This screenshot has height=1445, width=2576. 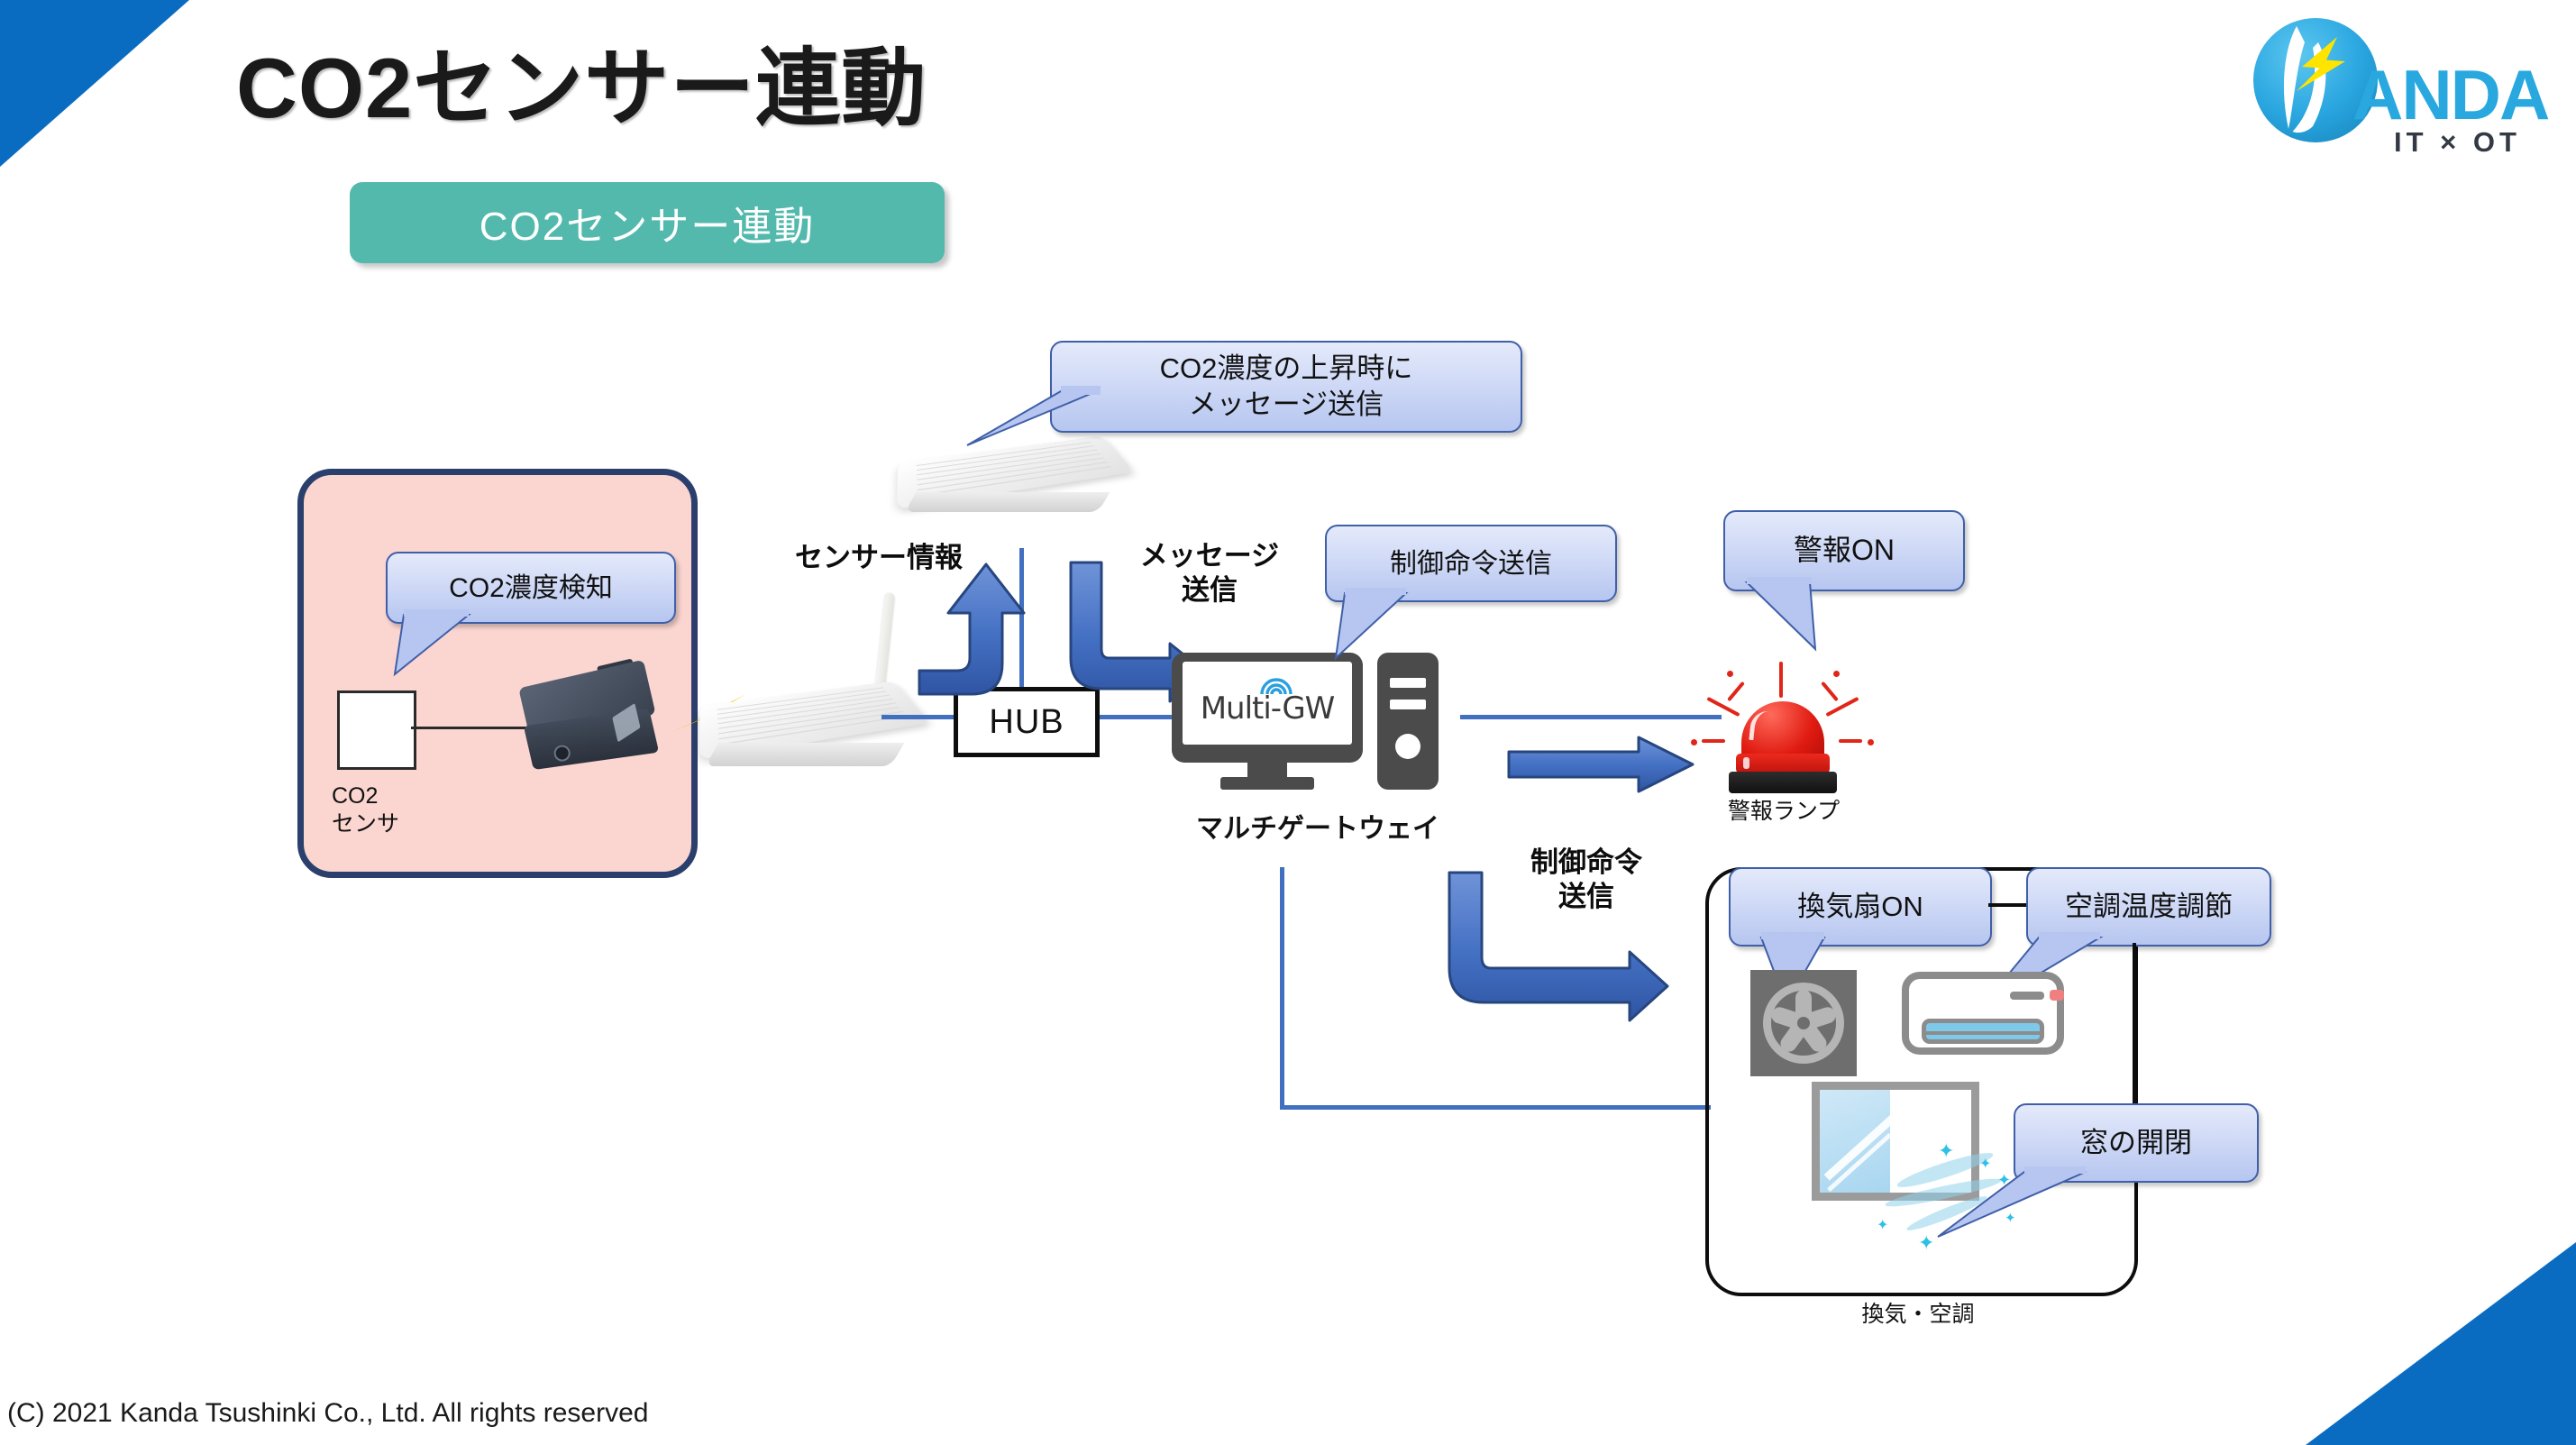 I want to click on multi-gateway-computer: Multi-GW, so click(x=1316, y=725).